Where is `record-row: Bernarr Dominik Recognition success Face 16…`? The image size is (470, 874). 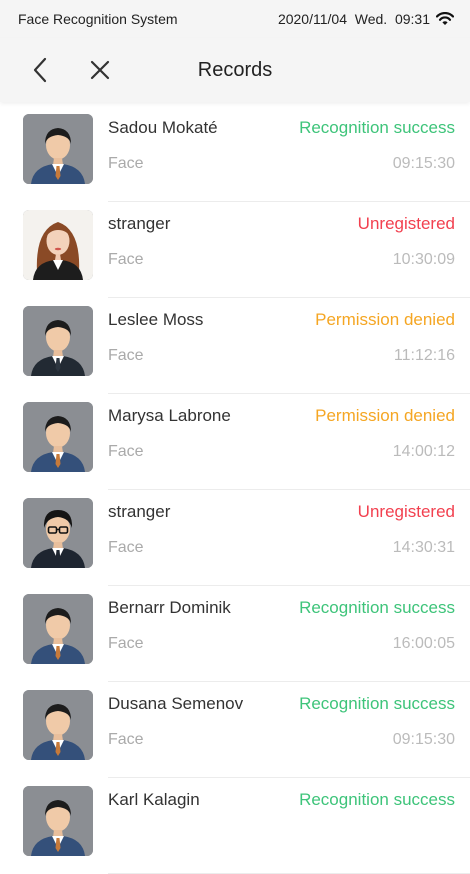
record-row: Bernarr Dominik Recognition success Face 16… is located at coordinates (235, 634).